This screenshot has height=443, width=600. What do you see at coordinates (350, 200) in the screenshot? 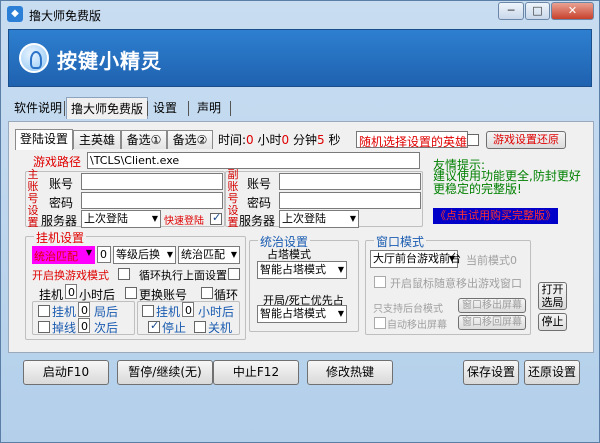
I see `sub-password-input` at bounding box center [350, 200].